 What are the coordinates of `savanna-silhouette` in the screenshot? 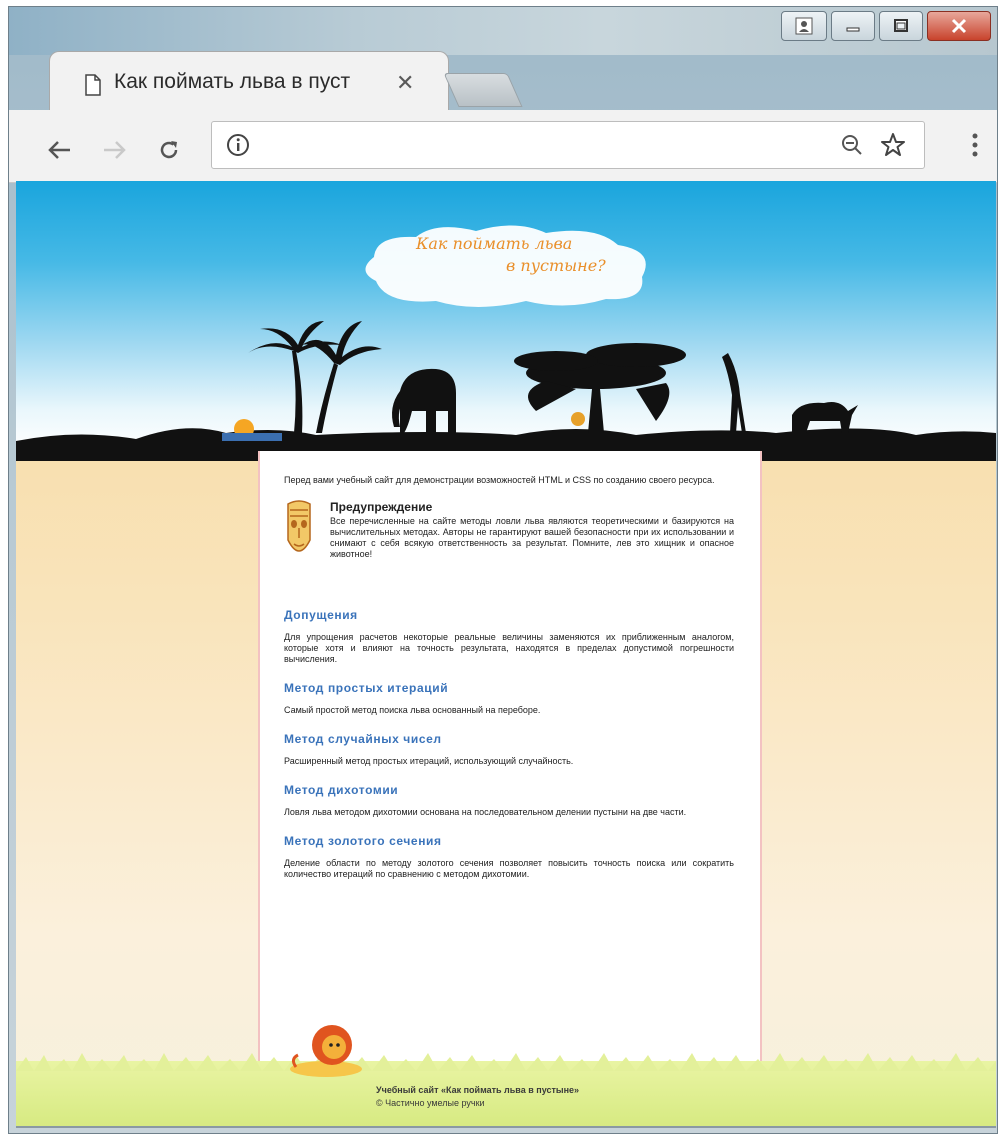 It's located at (506, 391).